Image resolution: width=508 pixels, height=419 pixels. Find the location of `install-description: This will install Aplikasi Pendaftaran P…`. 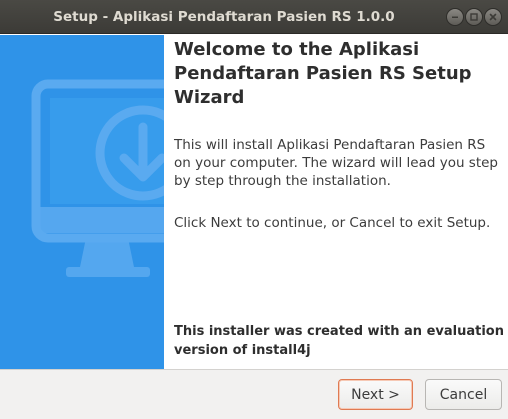

install-description: This will install Aplikasi Pendaftaran P… is located at coordinates (336, 163).